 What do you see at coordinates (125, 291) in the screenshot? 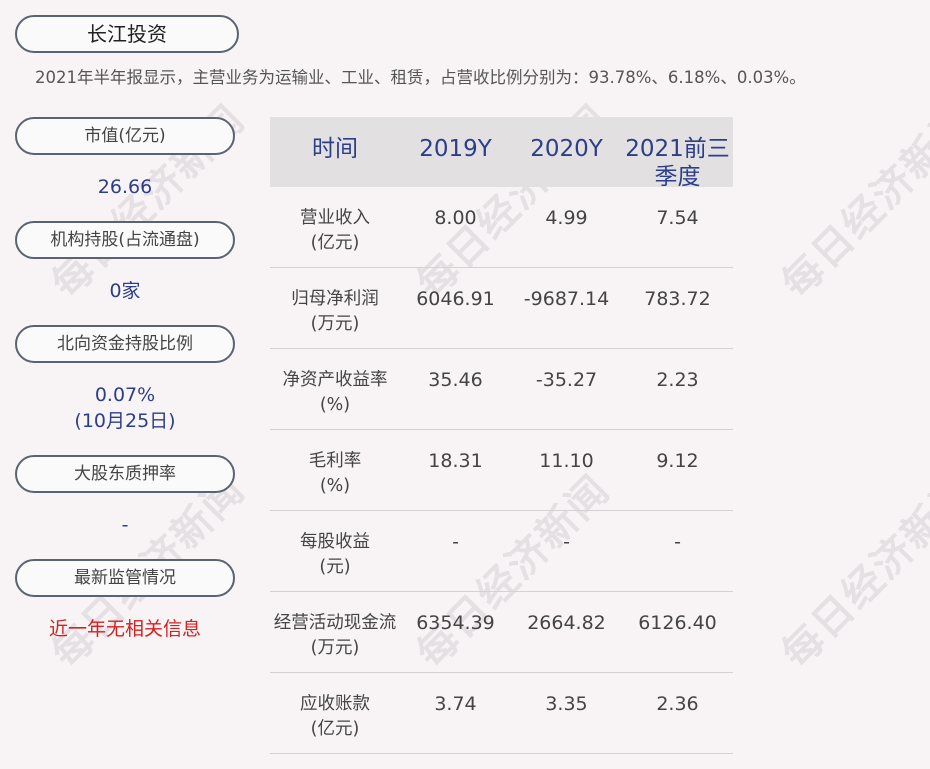
I see `institutional-holding-value: 0家` at bounding box center [125, 291].